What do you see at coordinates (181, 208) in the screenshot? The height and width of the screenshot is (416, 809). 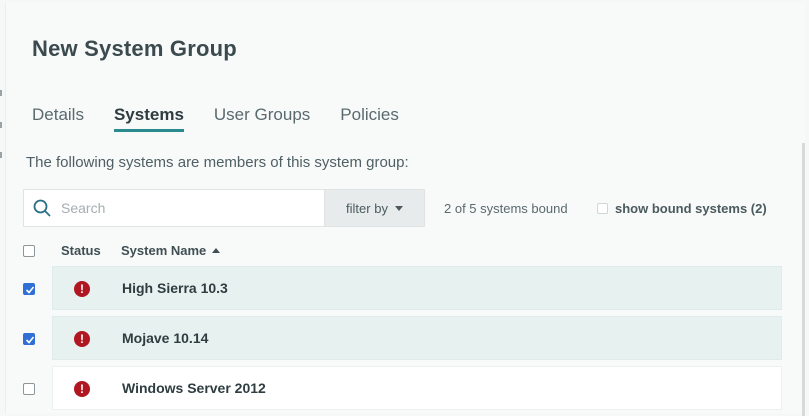 I see `search-input` at bounding box center [181, 208].